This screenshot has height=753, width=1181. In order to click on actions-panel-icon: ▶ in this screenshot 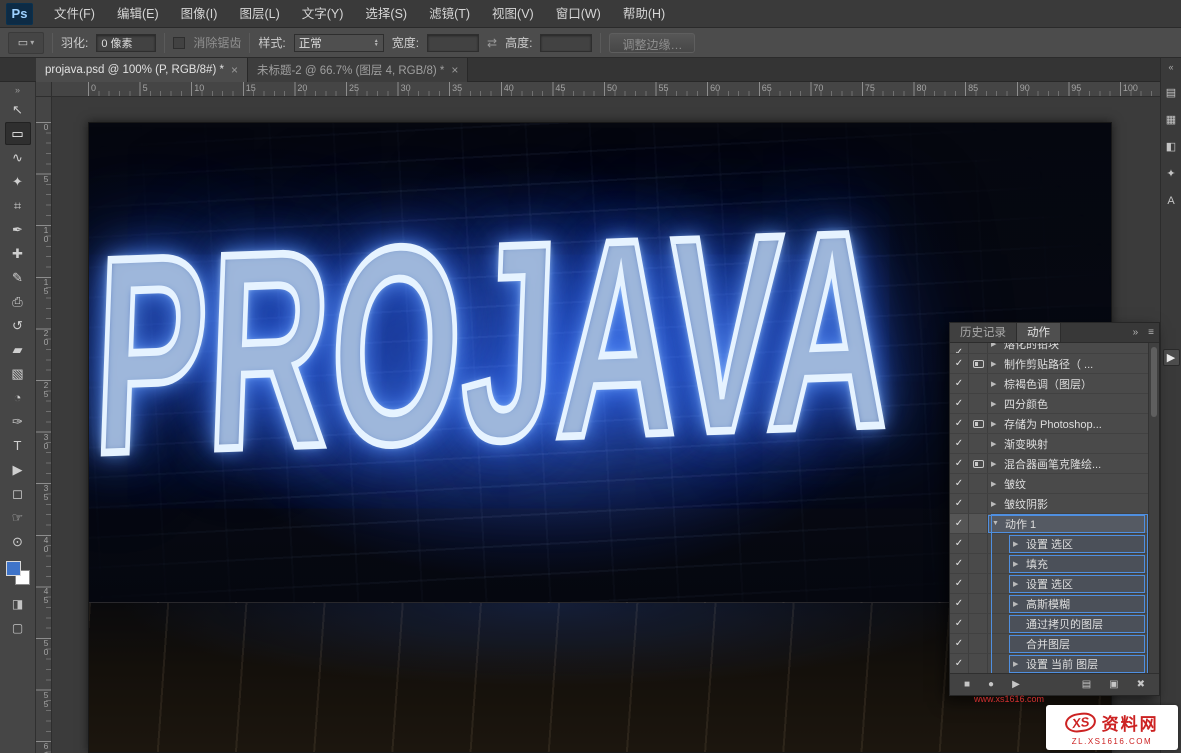, I will do `click(1171, 357)`.